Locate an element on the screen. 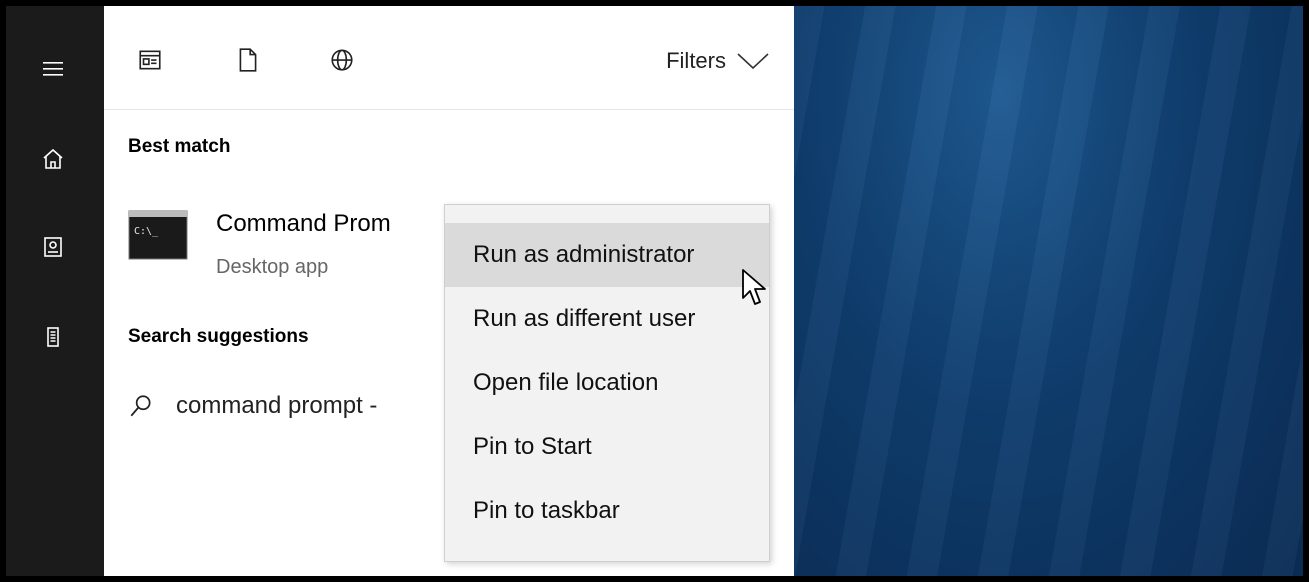 Image resolution: width=1309 pixels, height=582 pixels. home-icon is located at coordinates (53, 158).